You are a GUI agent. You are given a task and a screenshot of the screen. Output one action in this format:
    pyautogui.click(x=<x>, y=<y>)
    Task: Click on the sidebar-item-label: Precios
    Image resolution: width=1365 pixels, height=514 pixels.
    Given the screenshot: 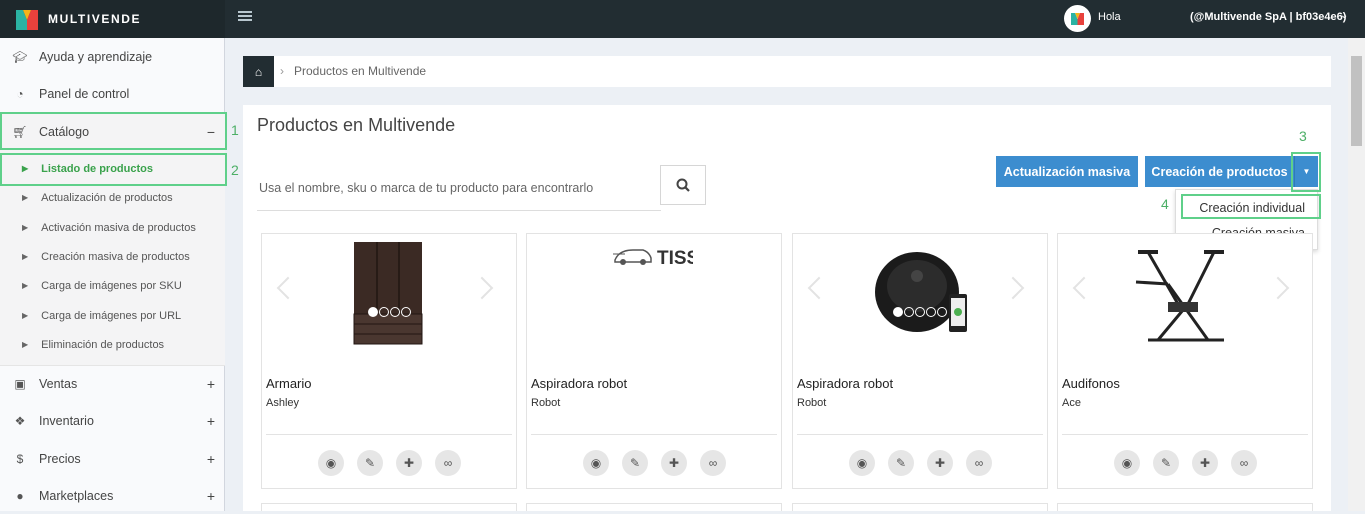 What is the action you would take?
    pyautogui.click(x=60, y=458)
    